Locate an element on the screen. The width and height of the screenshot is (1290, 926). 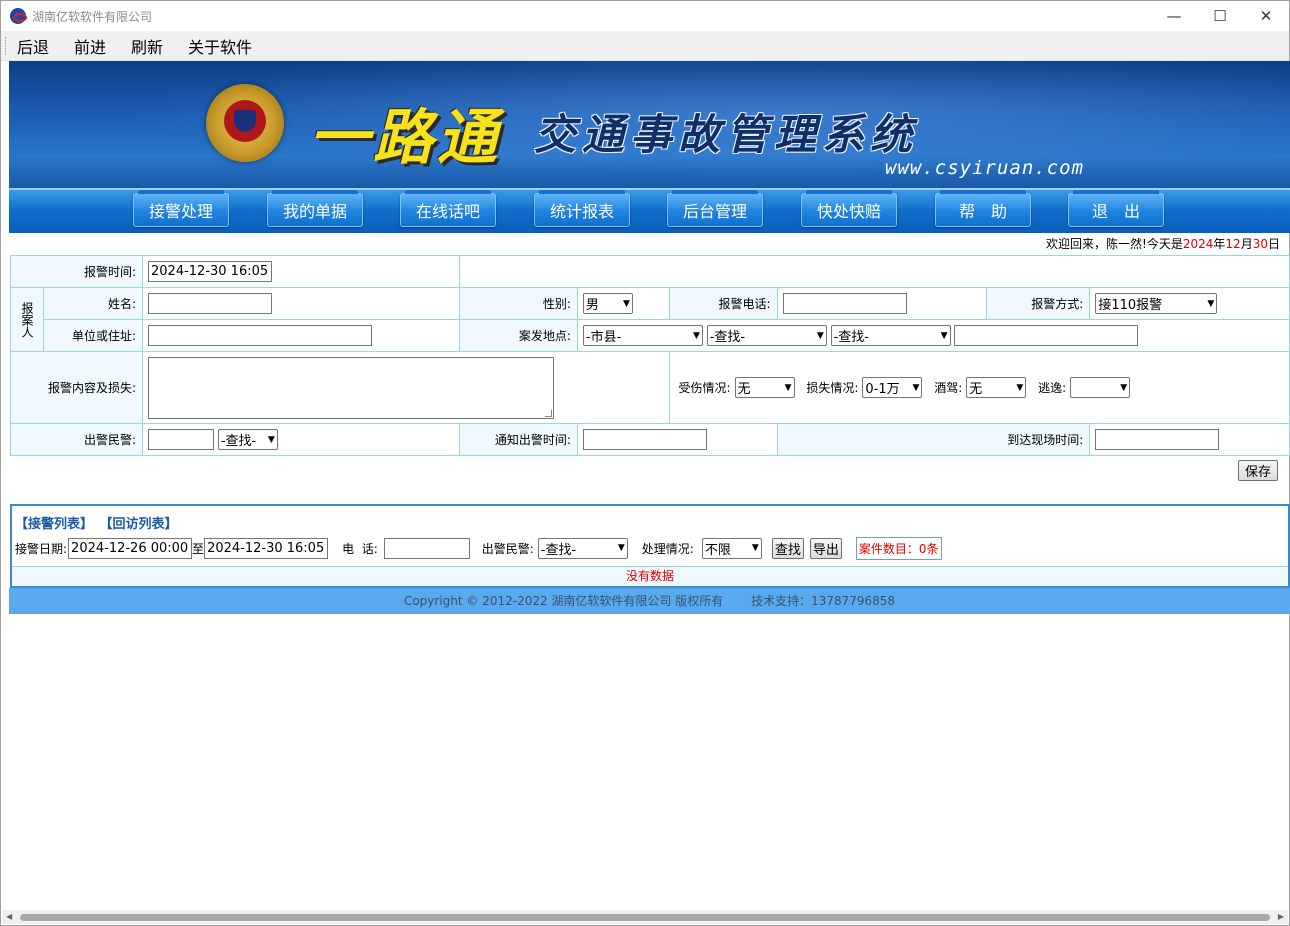
app-logo-icon is located at coordinates (18, 16).